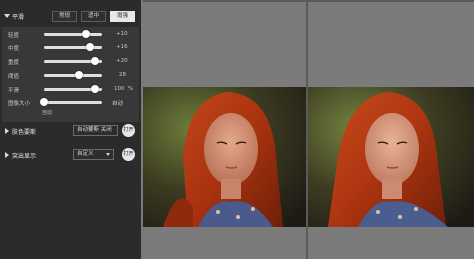  I want to click on slider-track-pattern-size, so click(73, 102).